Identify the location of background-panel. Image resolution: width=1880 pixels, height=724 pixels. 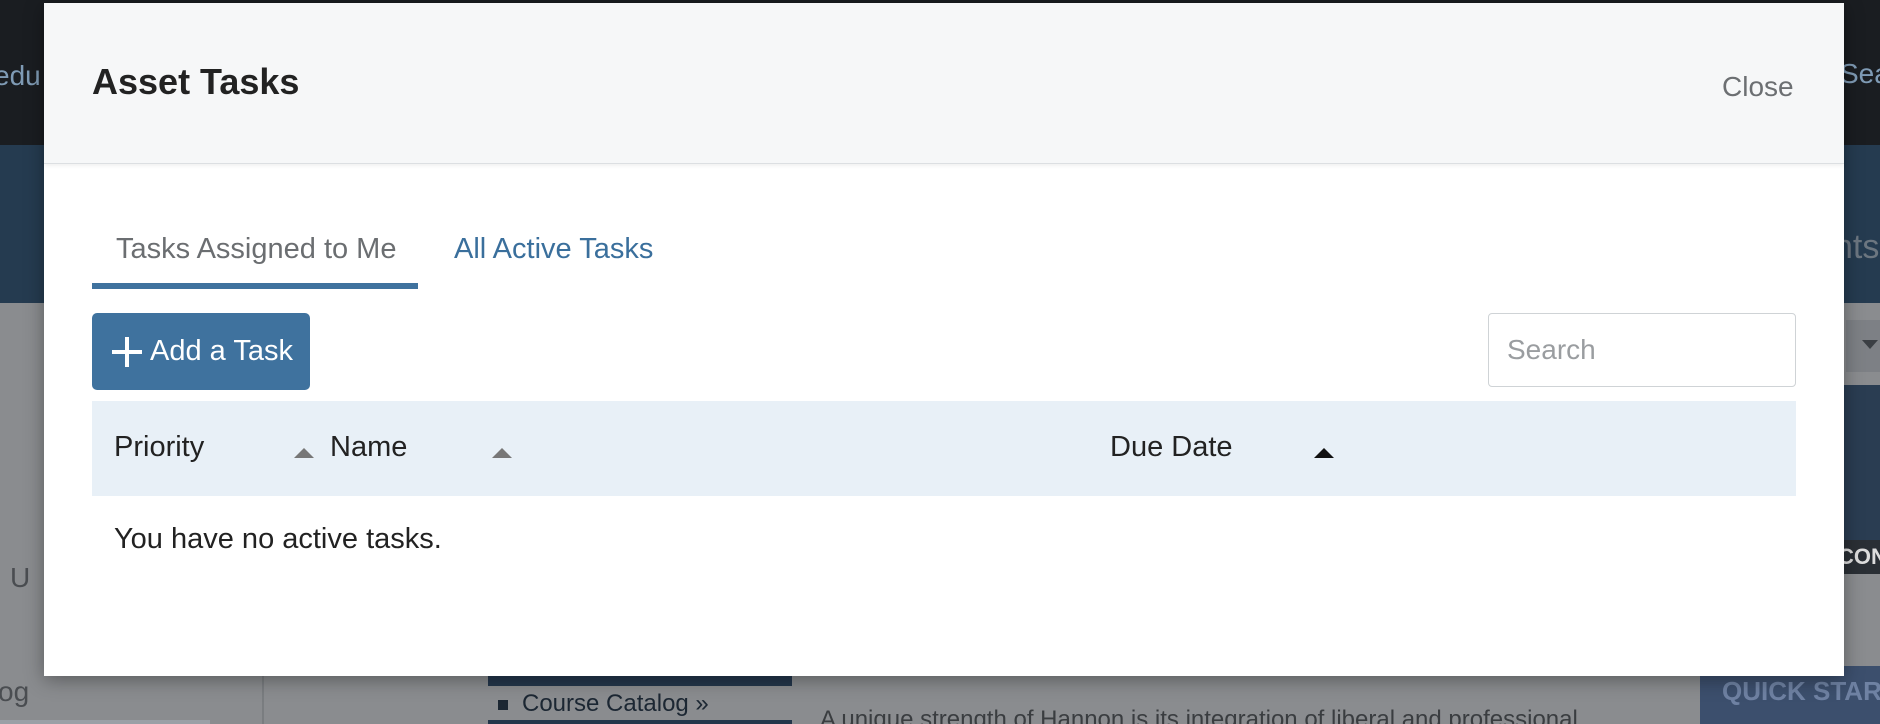
(1860, 465).